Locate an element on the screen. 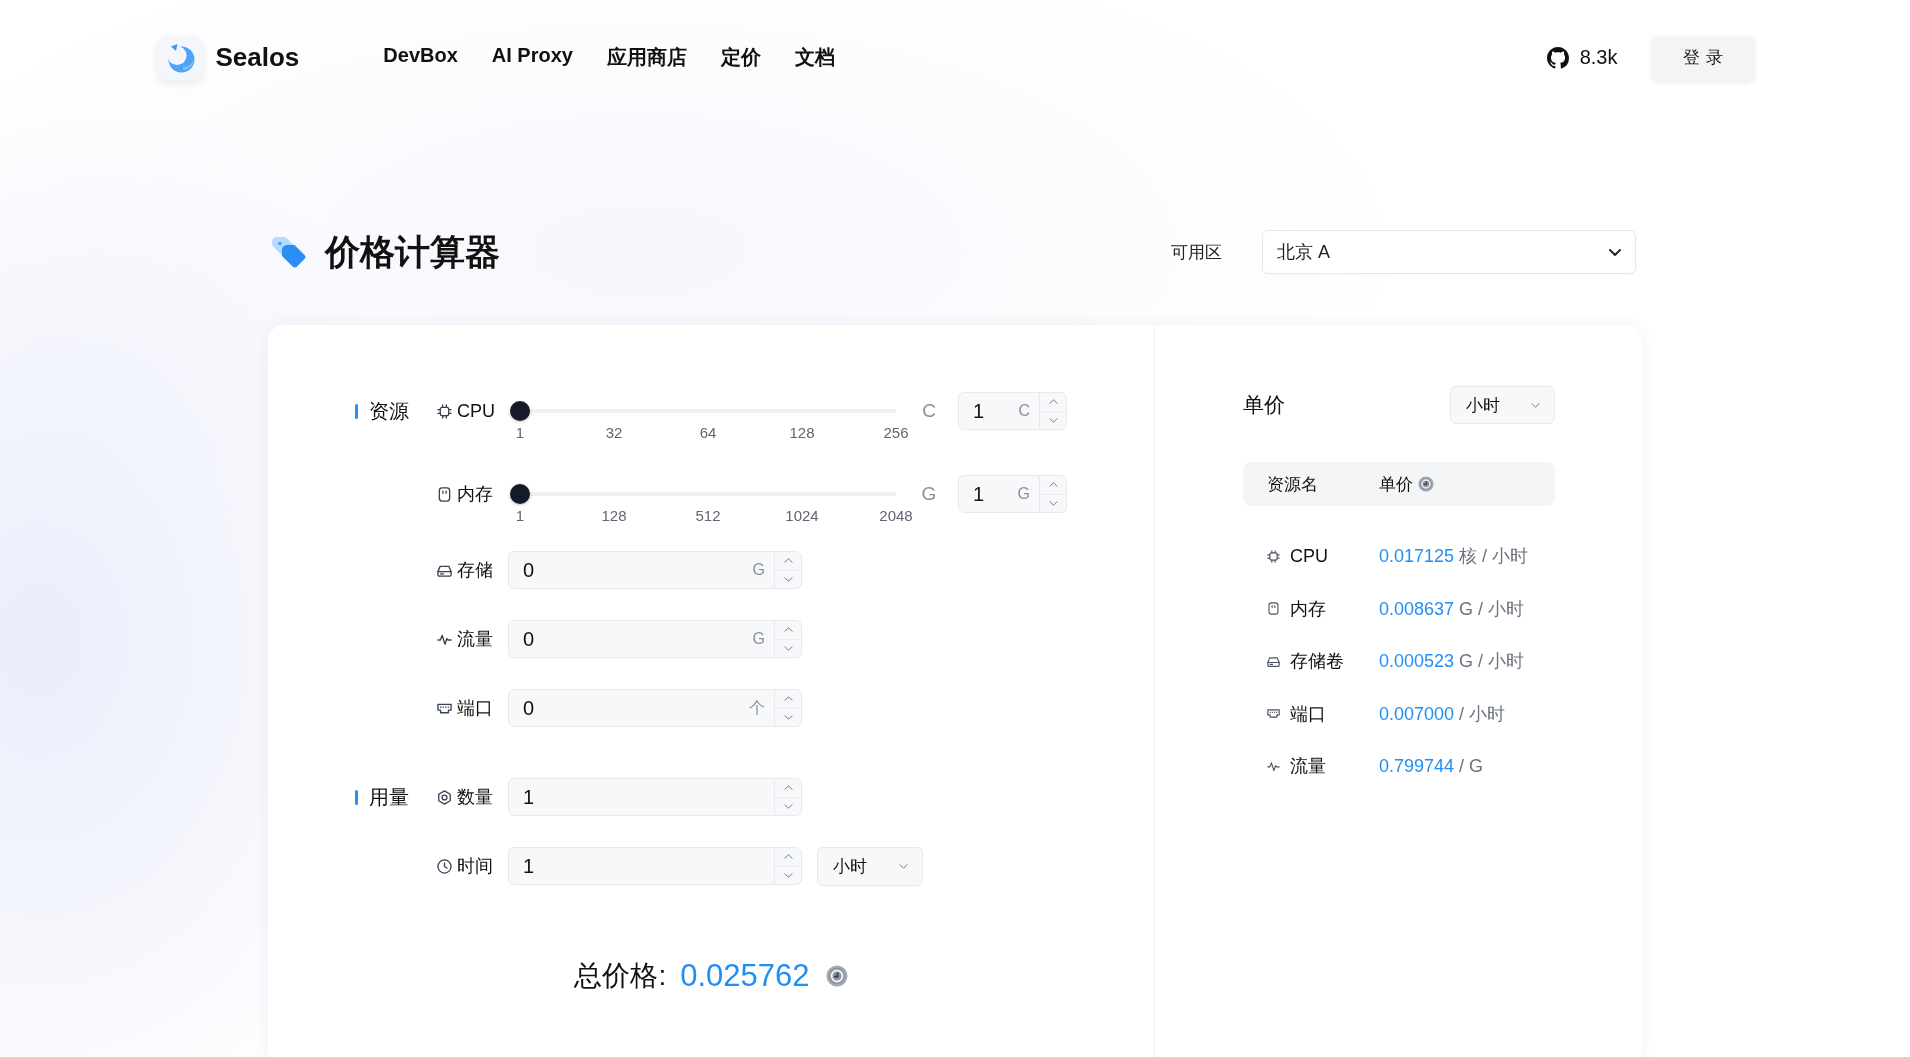  column-header: 单价 is located at coordinates (1396, 484).